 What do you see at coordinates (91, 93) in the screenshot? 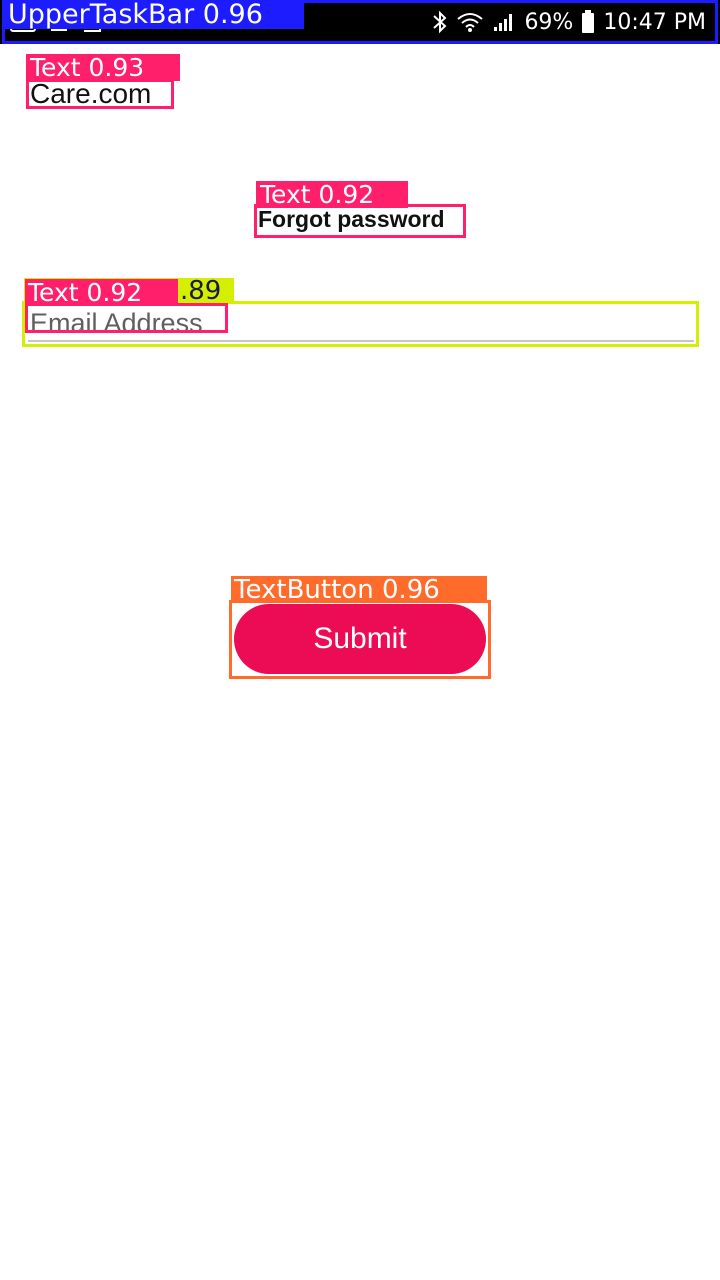
I see `brand-logo-text: Care.com` at bounding box center [91, 93].